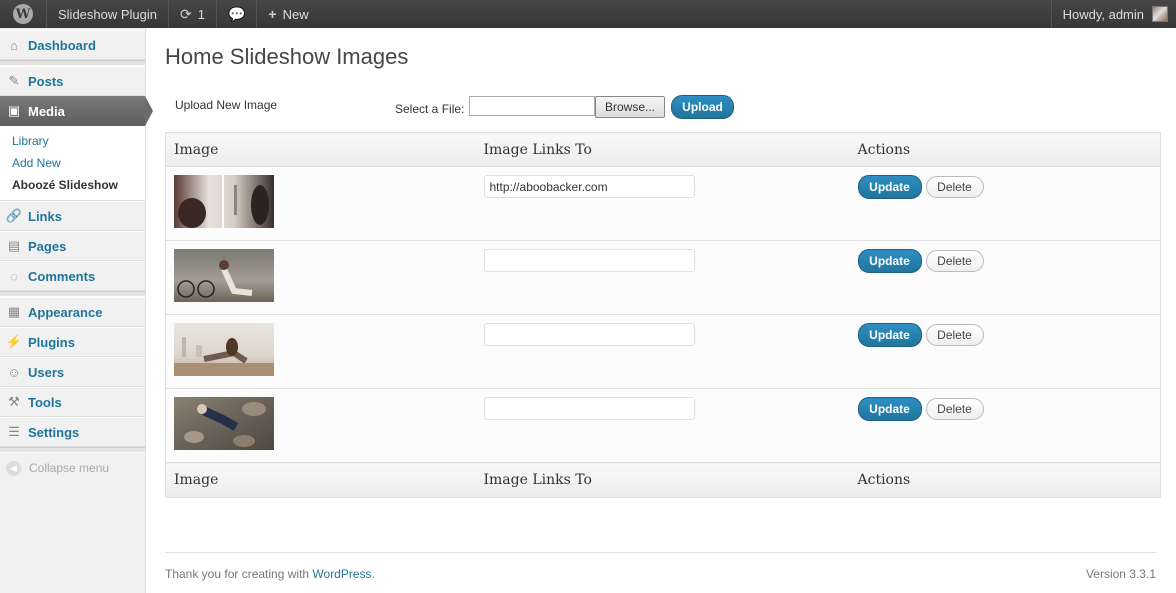  I want to click on collapse-label: Collapse menu, so click(69, 468).